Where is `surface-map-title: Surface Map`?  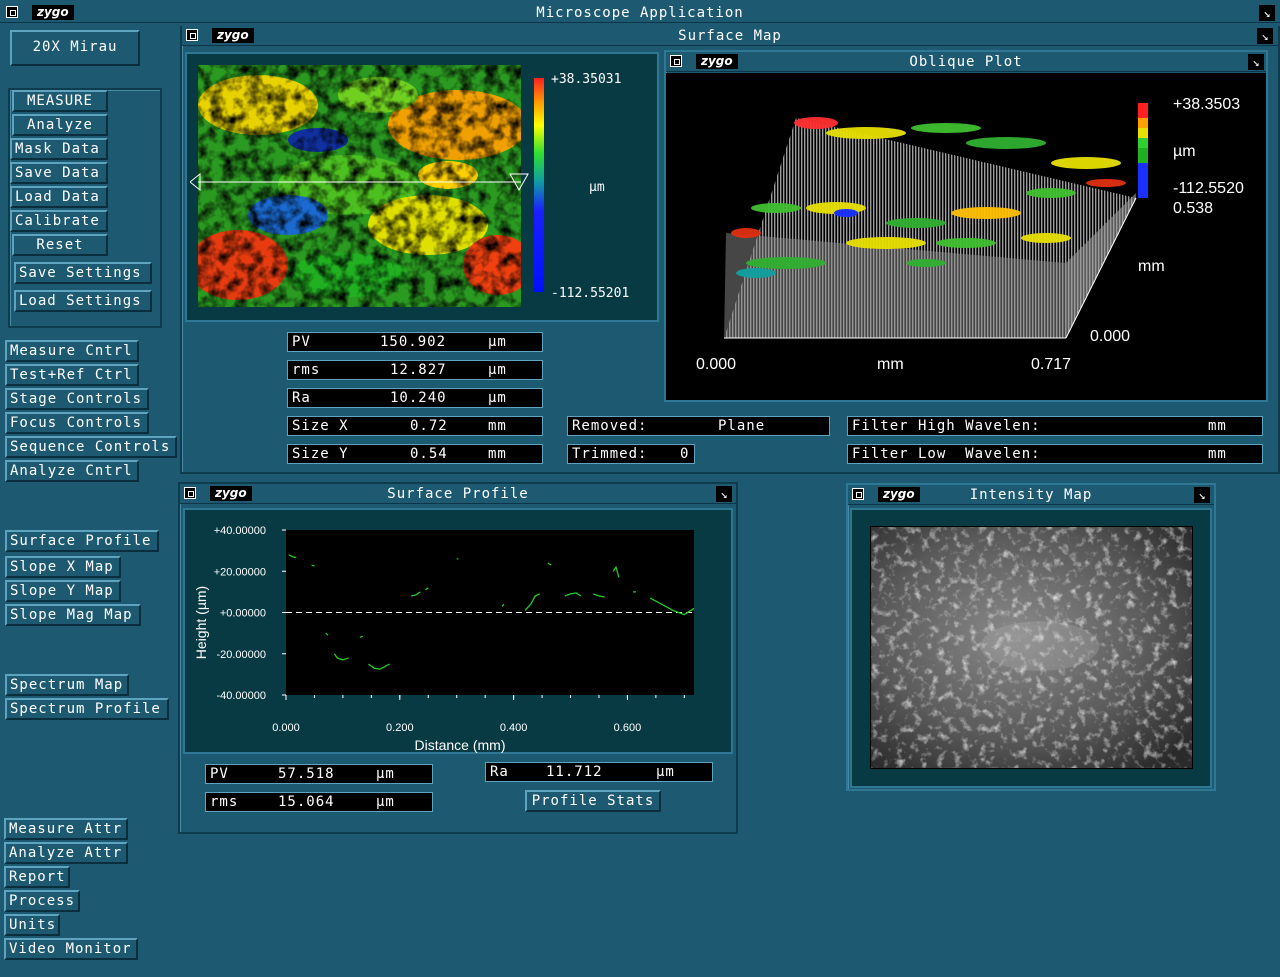
surface-map-title: Surface Map is located at coordinates (730, 36).